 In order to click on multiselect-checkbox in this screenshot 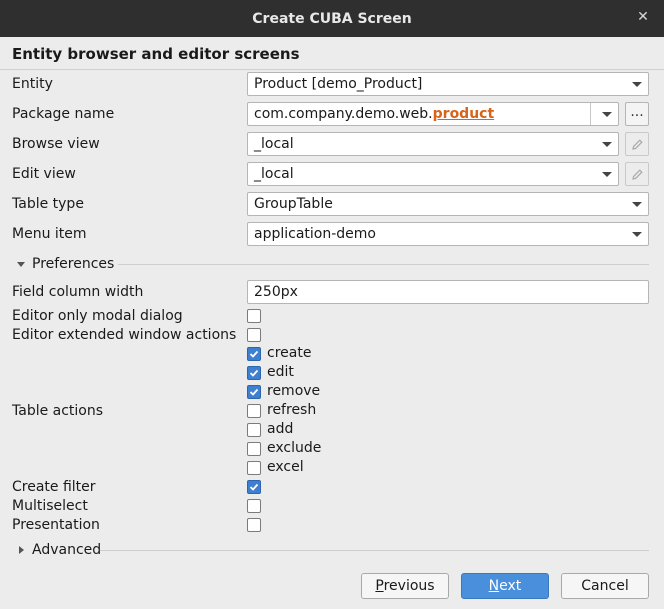, I will do `click(254, 506)`.